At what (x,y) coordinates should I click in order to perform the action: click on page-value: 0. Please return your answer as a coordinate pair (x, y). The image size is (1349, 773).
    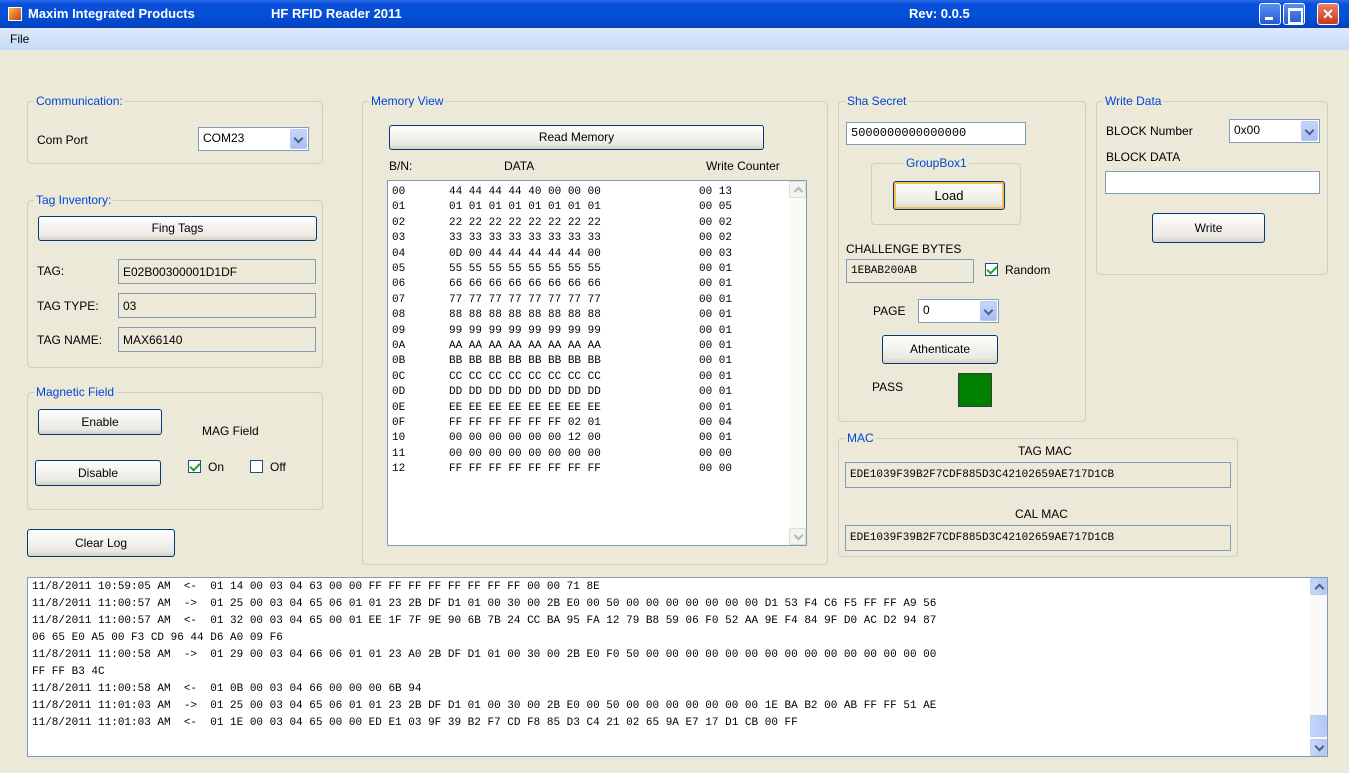
    Looking at the image, I should click on (926, 310).